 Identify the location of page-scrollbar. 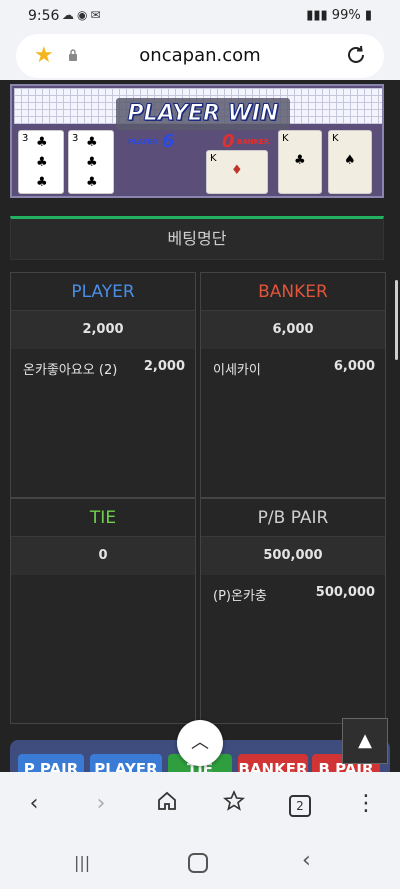
(396, 320).